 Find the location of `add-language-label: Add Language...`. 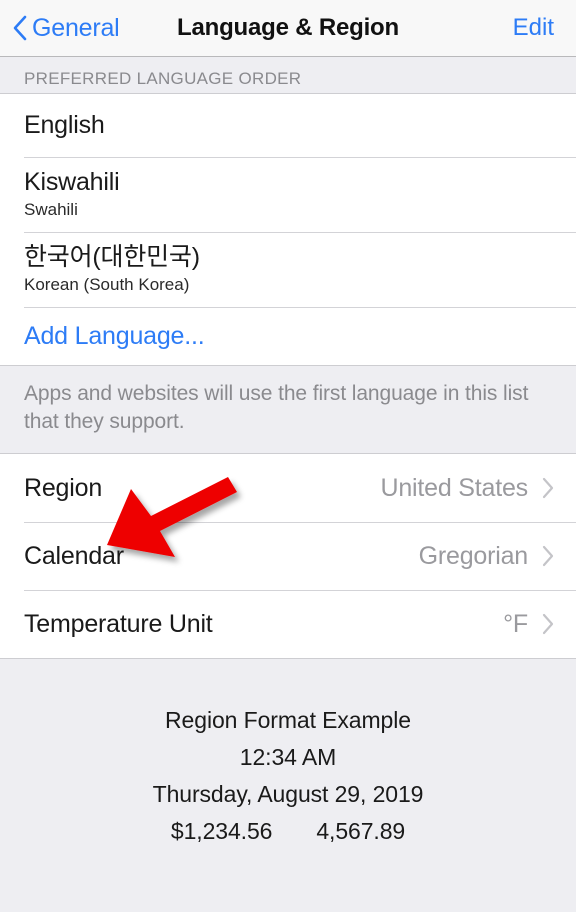

add-language-label: Add Language... is located at coordinates (114, 335).